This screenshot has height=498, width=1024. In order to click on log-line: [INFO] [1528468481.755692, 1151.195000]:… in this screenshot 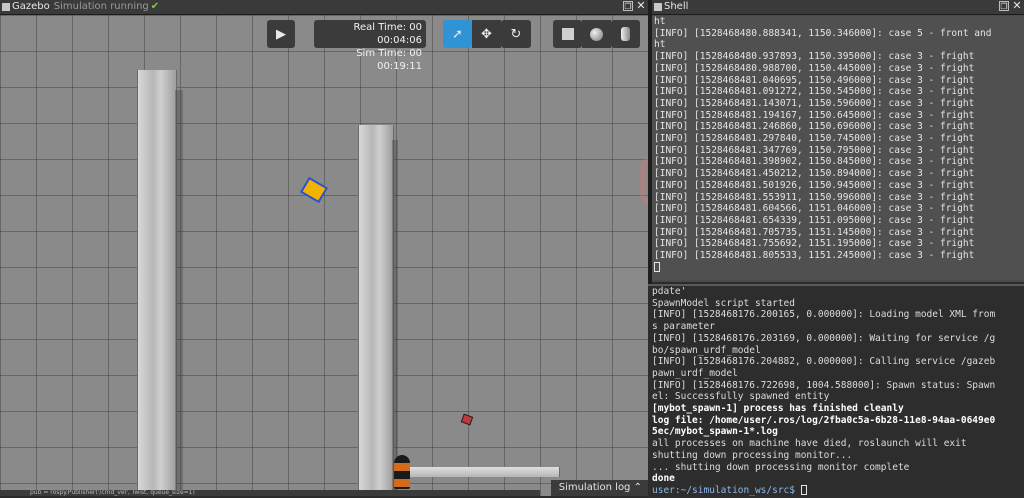, I will do `click(814, 244)`.